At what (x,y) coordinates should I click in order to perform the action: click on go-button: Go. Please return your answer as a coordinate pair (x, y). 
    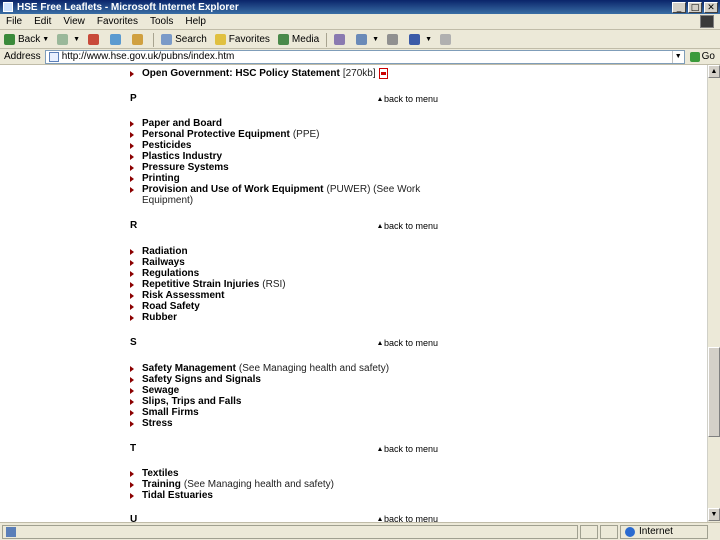
    Looking at the image, I should click on (702, 56).